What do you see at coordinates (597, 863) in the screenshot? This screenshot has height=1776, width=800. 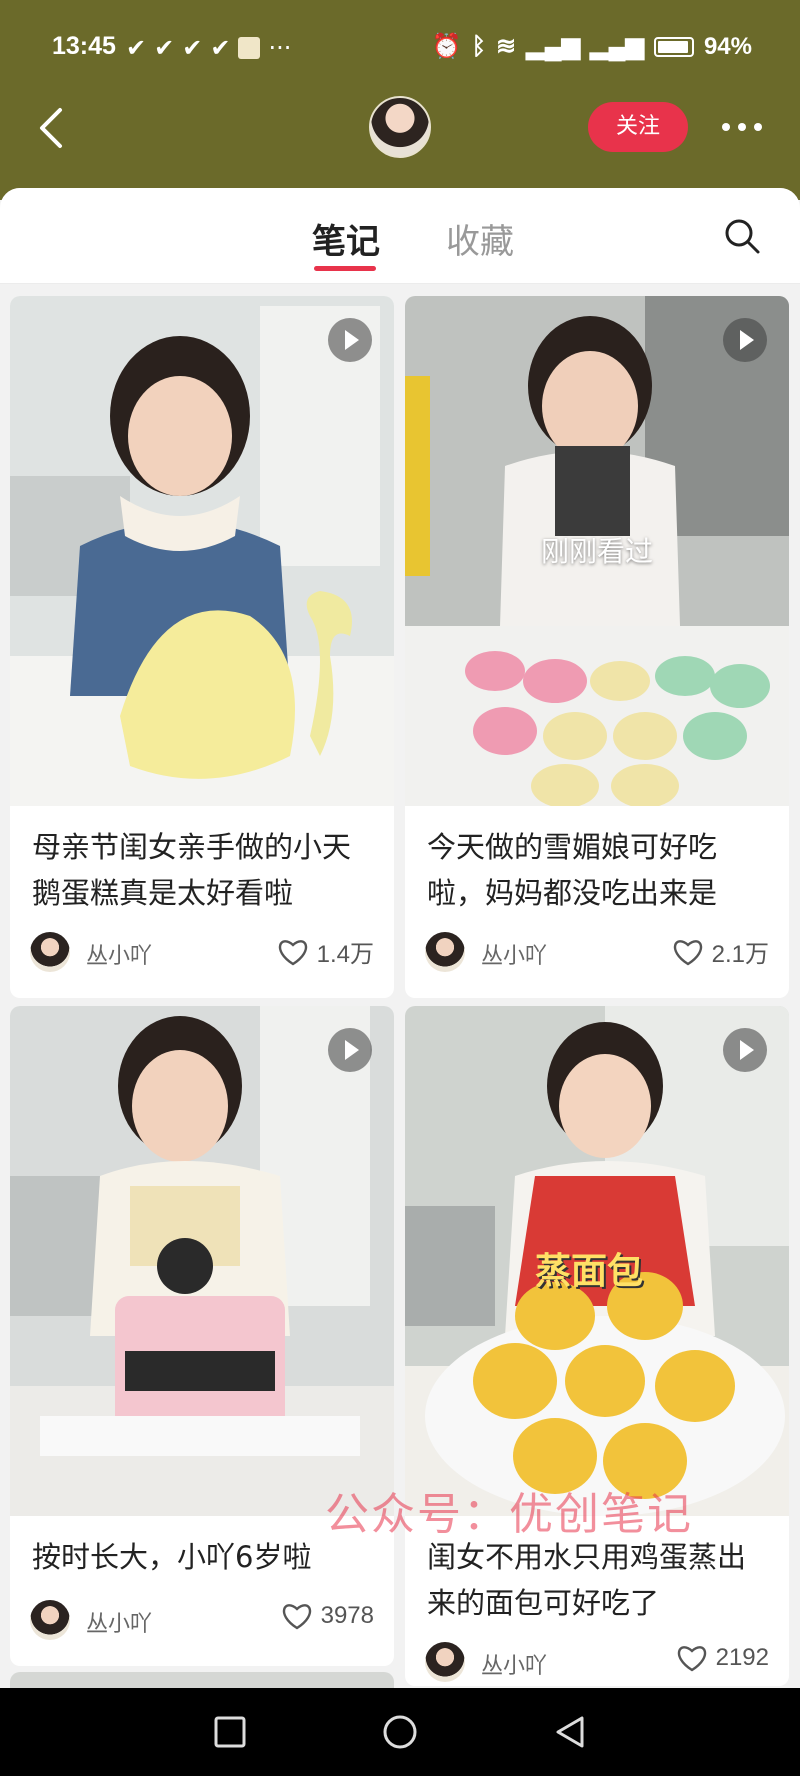 I see `note-title: 今天做的雪媚娘可好吃啦，妈妈都没吃出来是` at bounding box center [597, 863].